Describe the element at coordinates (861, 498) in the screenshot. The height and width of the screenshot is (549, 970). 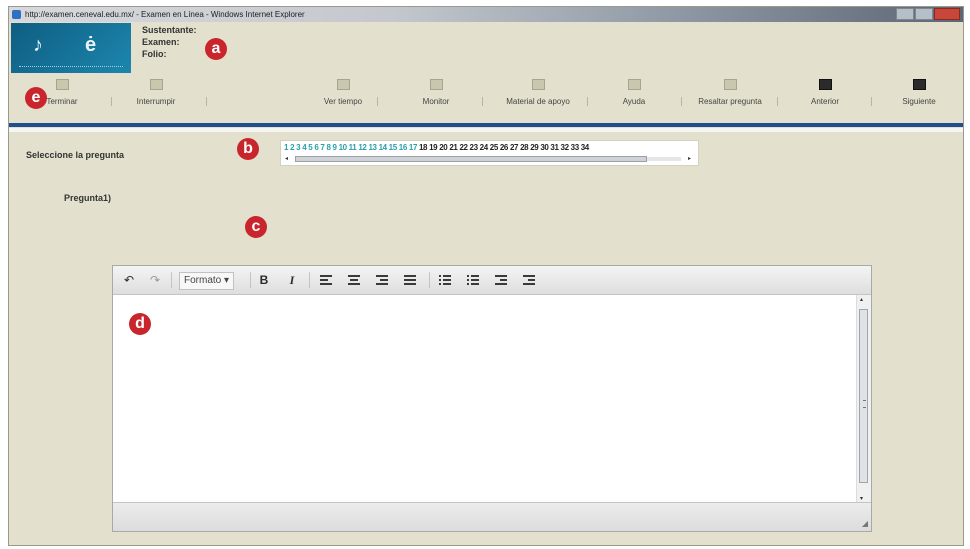
I see `scroll-down-icon: ▾` at that location.